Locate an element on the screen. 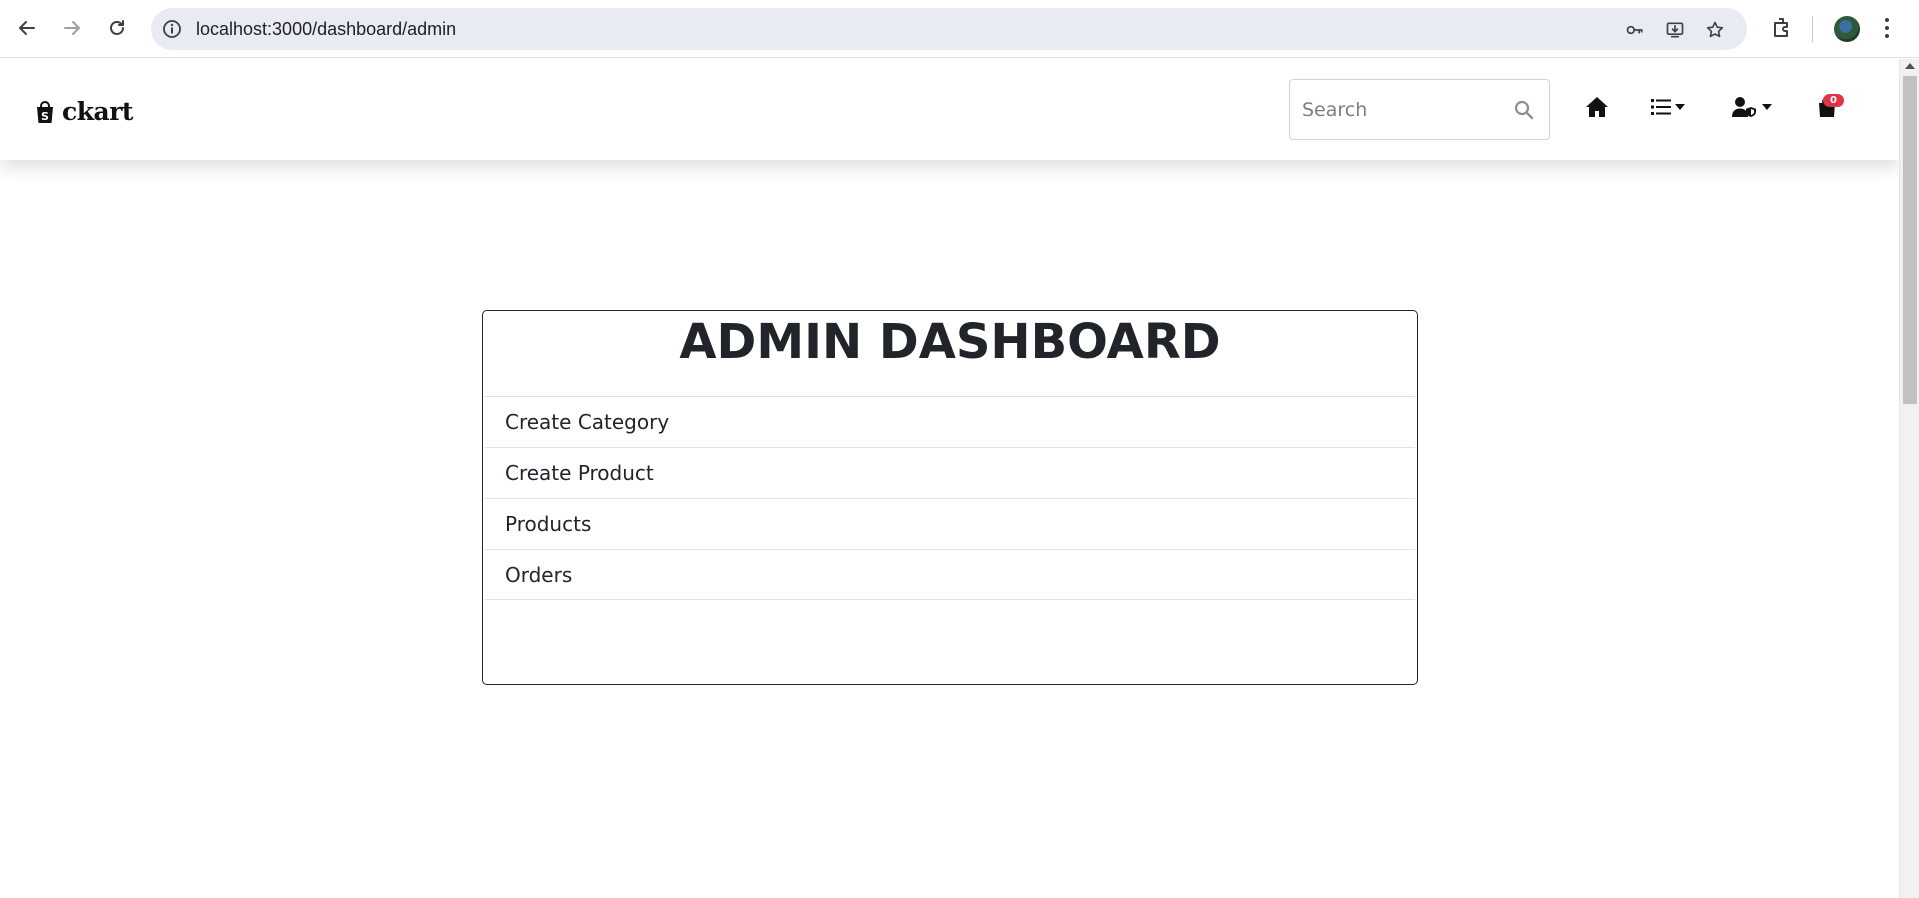 The image size is (1919, 898). search-box is located at coordinates (1419, 109).